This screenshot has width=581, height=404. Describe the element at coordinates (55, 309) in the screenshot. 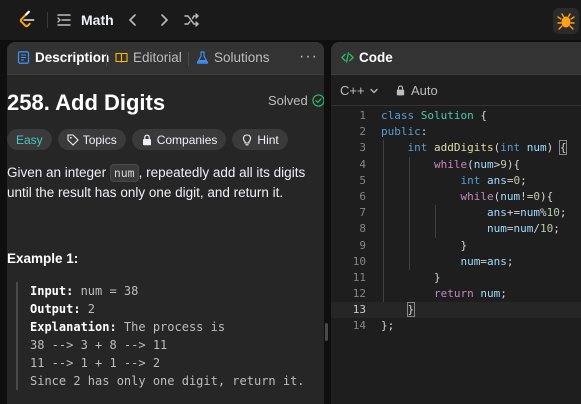

I see `output-label: Output:` at that location.